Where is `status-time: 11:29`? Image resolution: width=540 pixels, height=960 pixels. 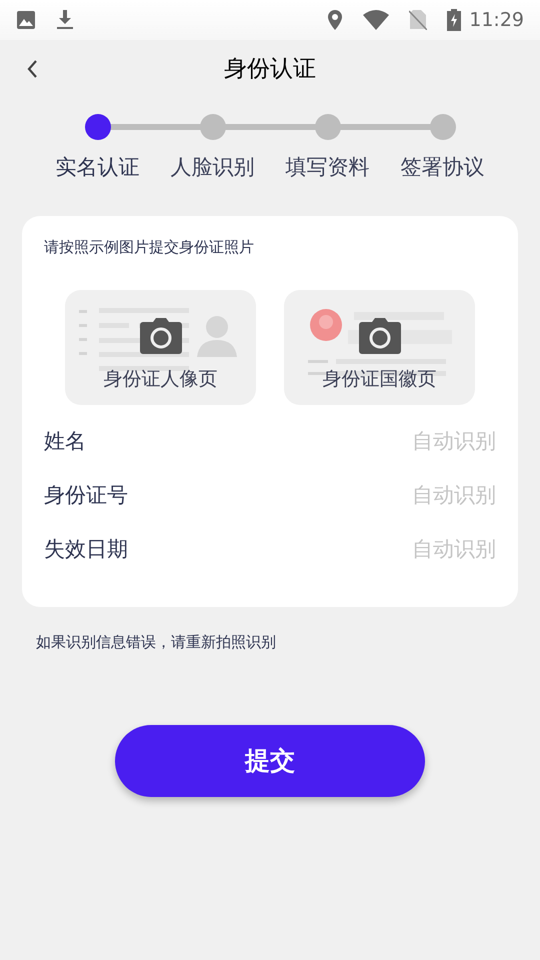
status-time: 11:29 is located at coordinates (496, 20).